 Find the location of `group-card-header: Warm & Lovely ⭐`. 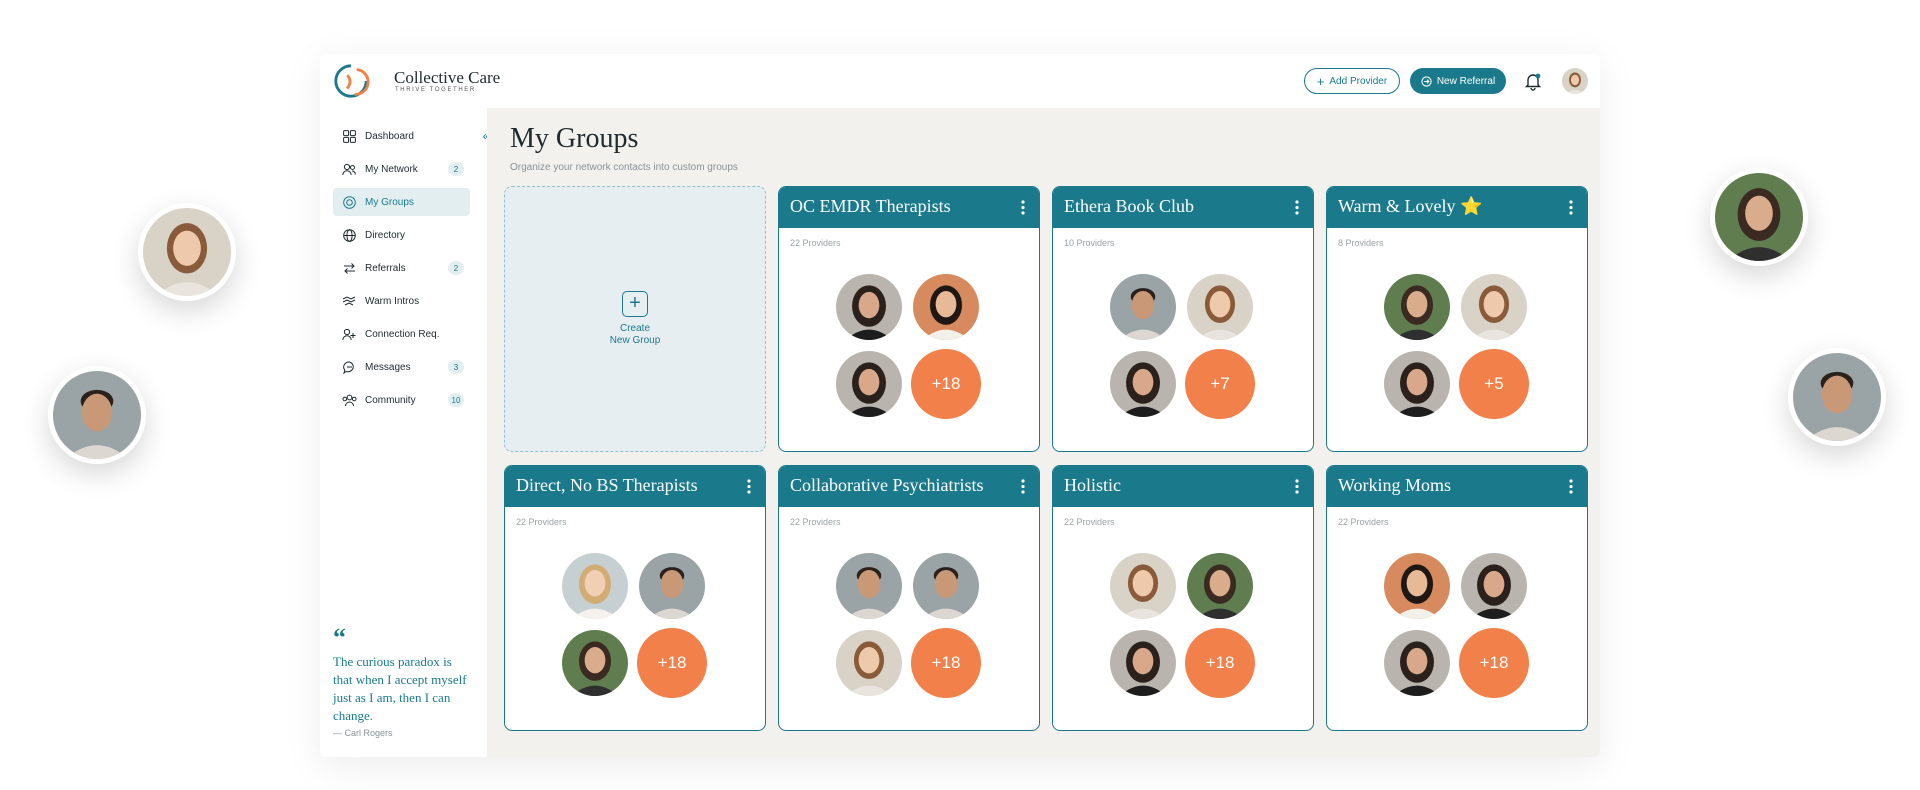

group-card-header: Warm & Lovely ⭐ is located at coordinates (1457, 207).